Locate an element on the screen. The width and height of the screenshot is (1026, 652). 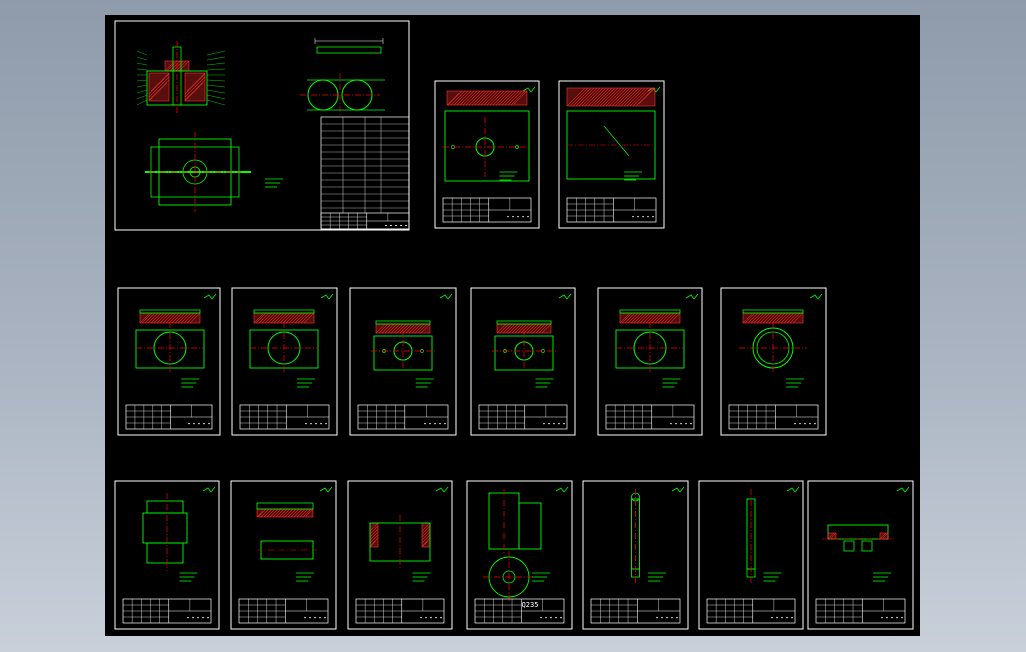
drawing-sheet-assembly is located at coordinates (262, 125).